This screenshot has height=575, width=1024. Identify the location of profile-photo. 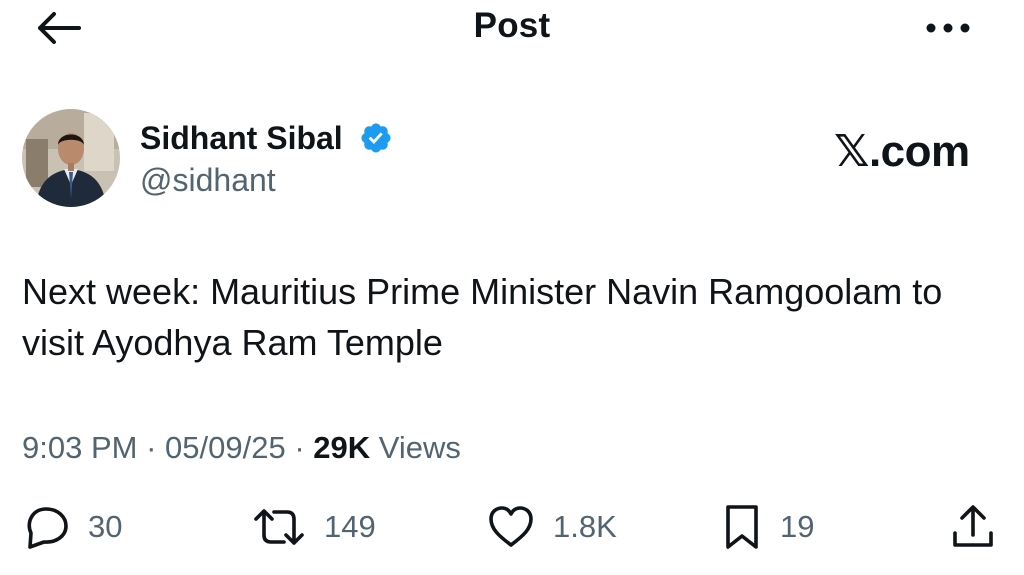
(71, 158).